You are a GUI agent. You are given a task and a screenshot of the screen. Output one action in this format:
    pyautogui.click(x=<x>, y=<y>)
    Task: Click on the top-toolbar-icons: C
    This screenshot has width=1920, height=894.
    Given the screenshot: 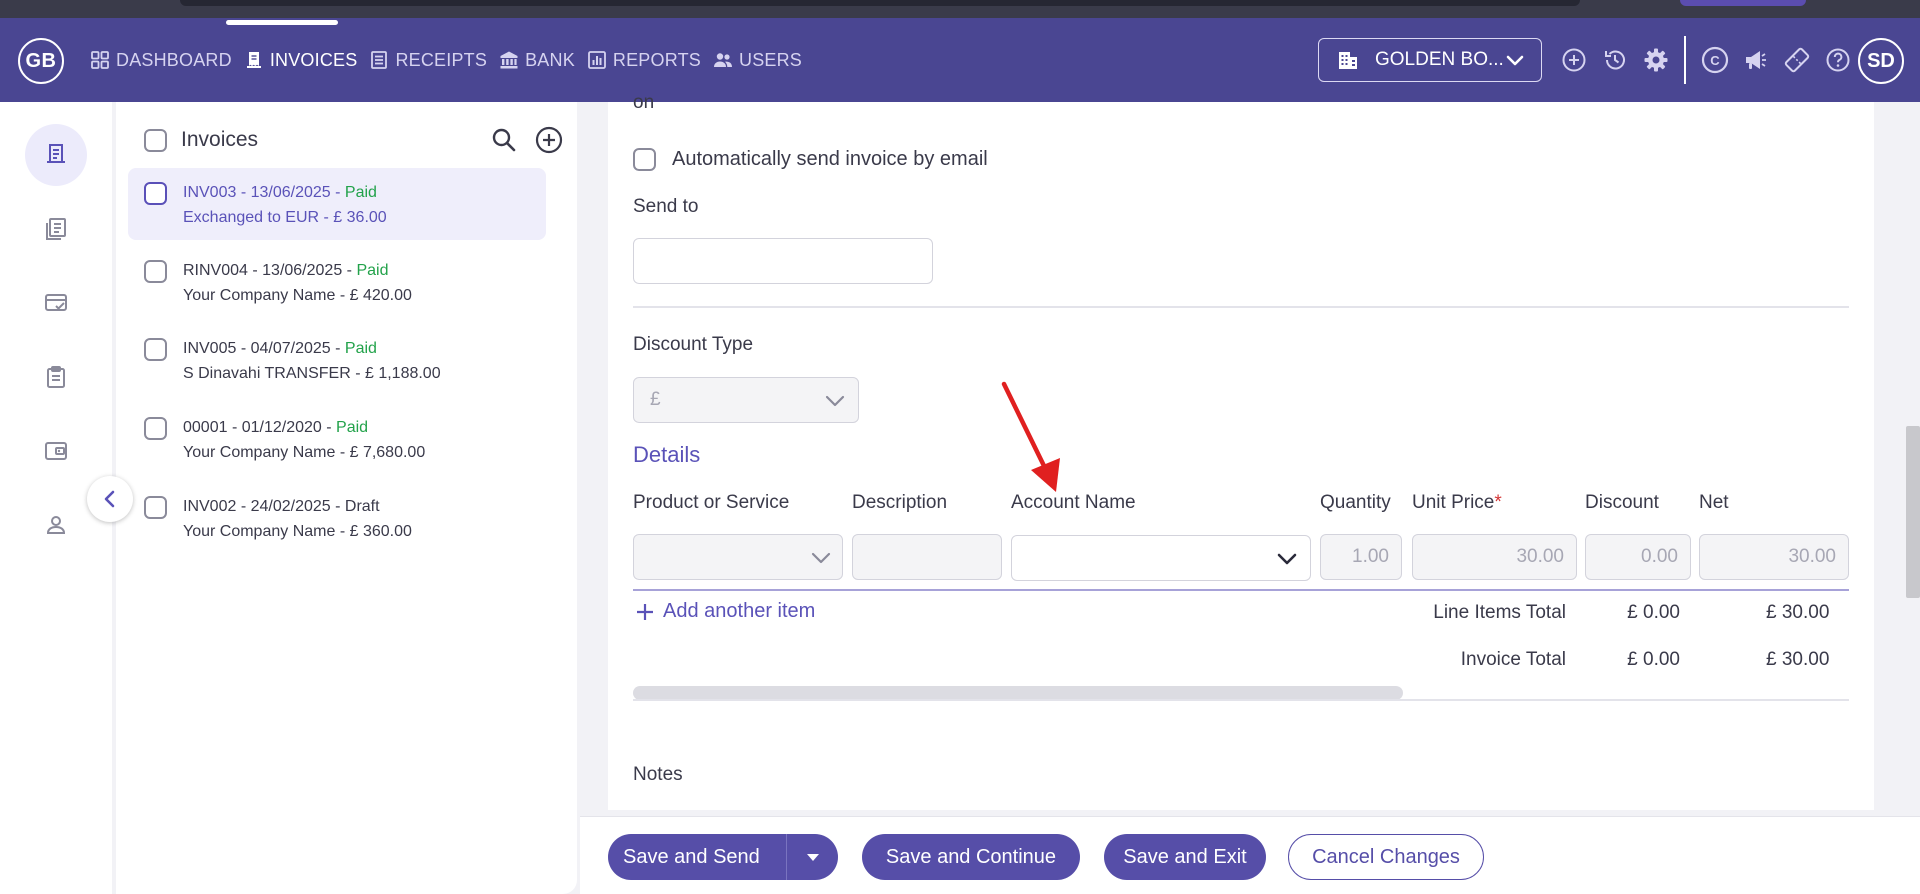 What is the action you would take?
    pyautogui.click(x=1705, y=60)
    